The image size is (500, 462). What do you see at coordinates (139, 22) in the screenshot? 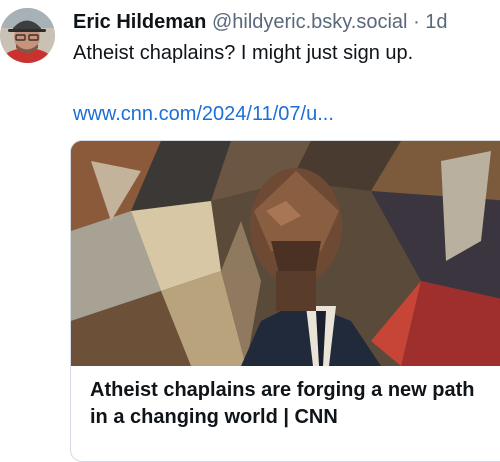
I see `author-name: Eric Hildeman` at bounding box center [139, 22].